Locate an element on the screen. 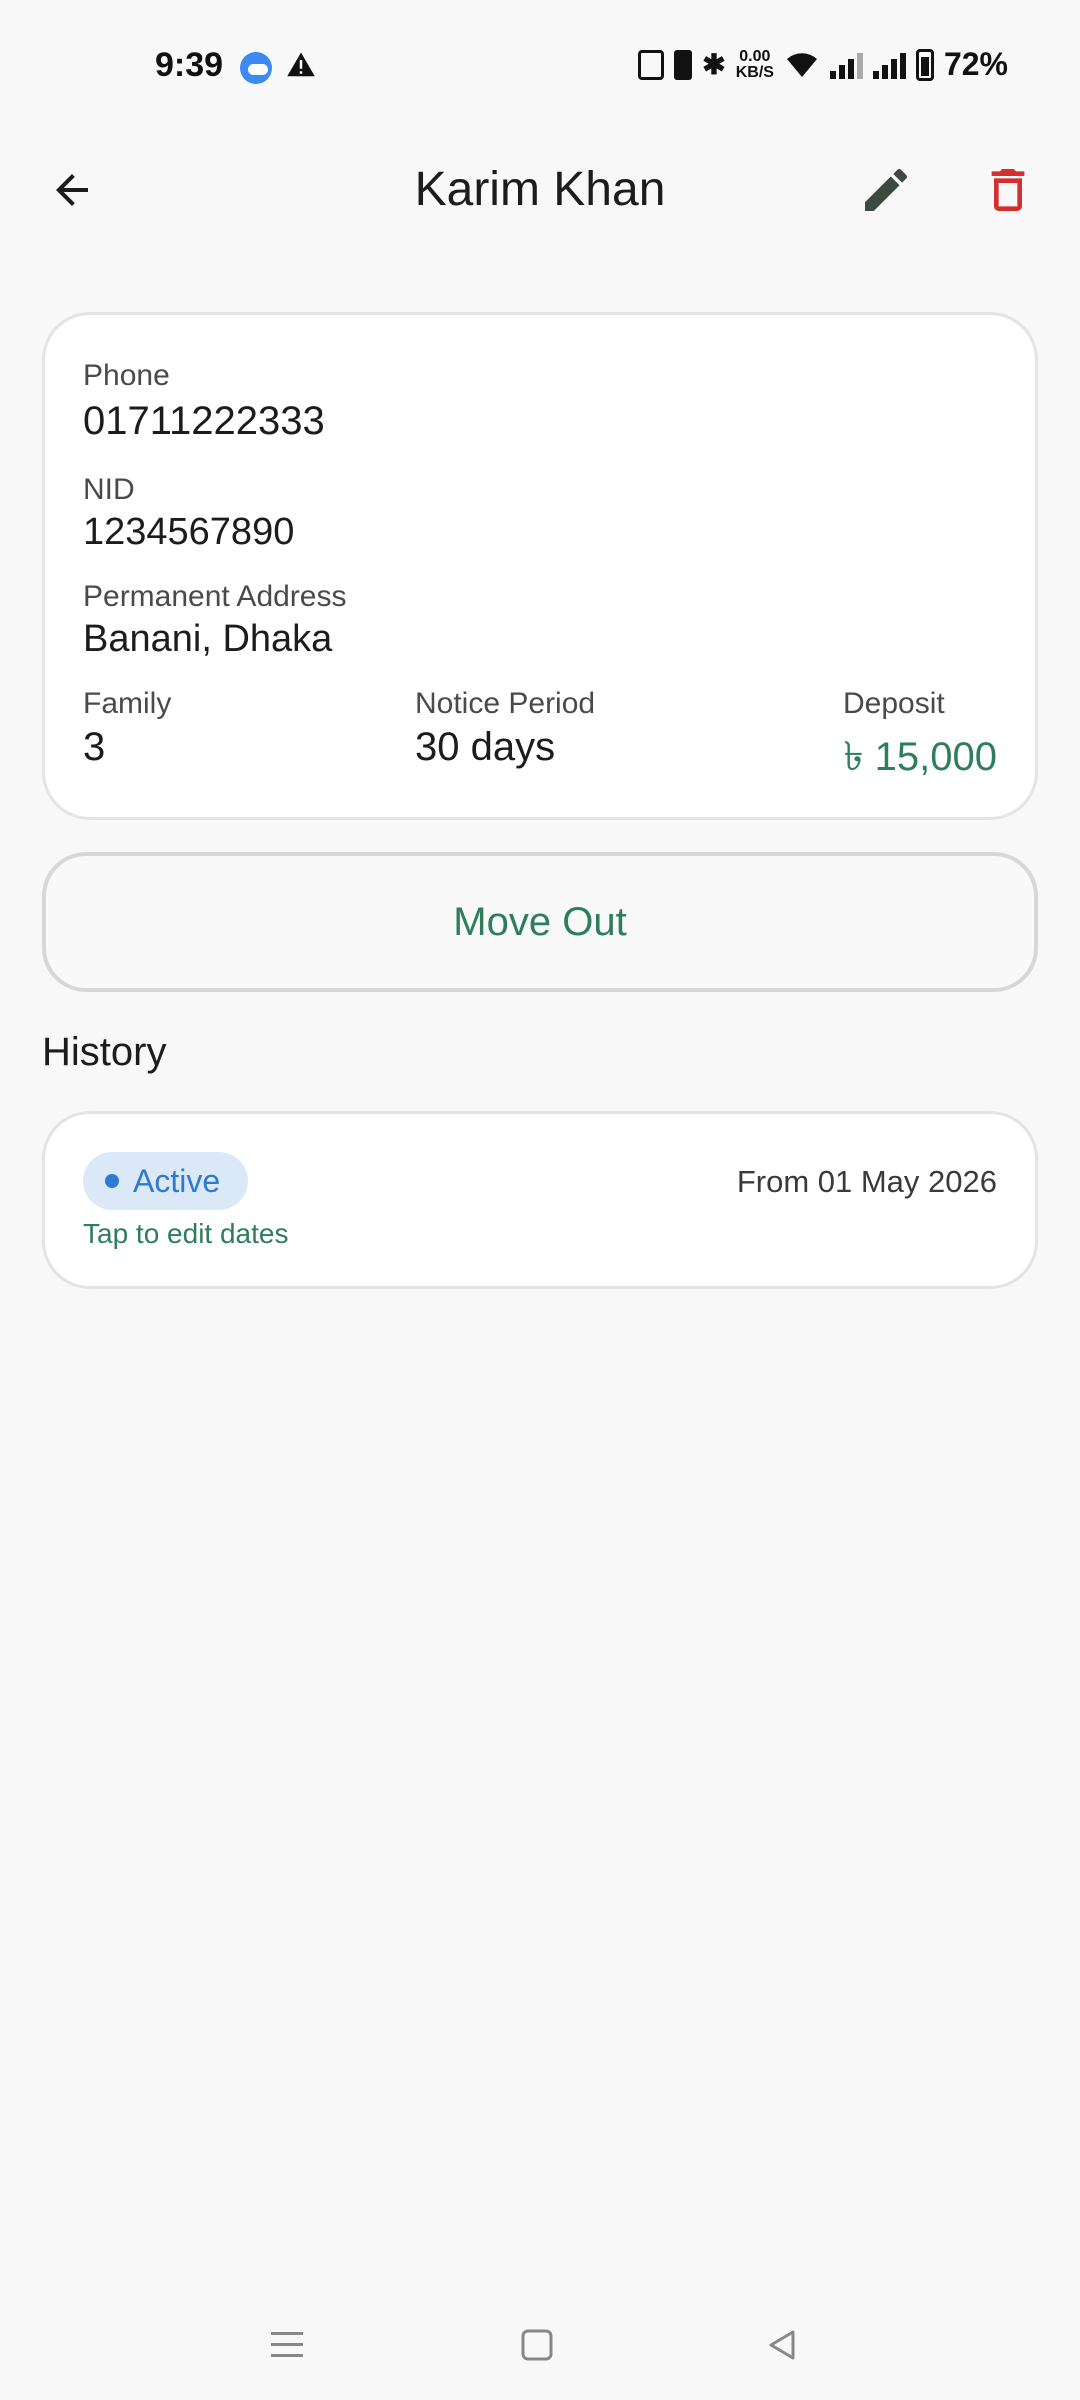 The width and height of the screenshot is (1080, 2400). net-speed-value: 0.00 is located at coordinates (755, 56).